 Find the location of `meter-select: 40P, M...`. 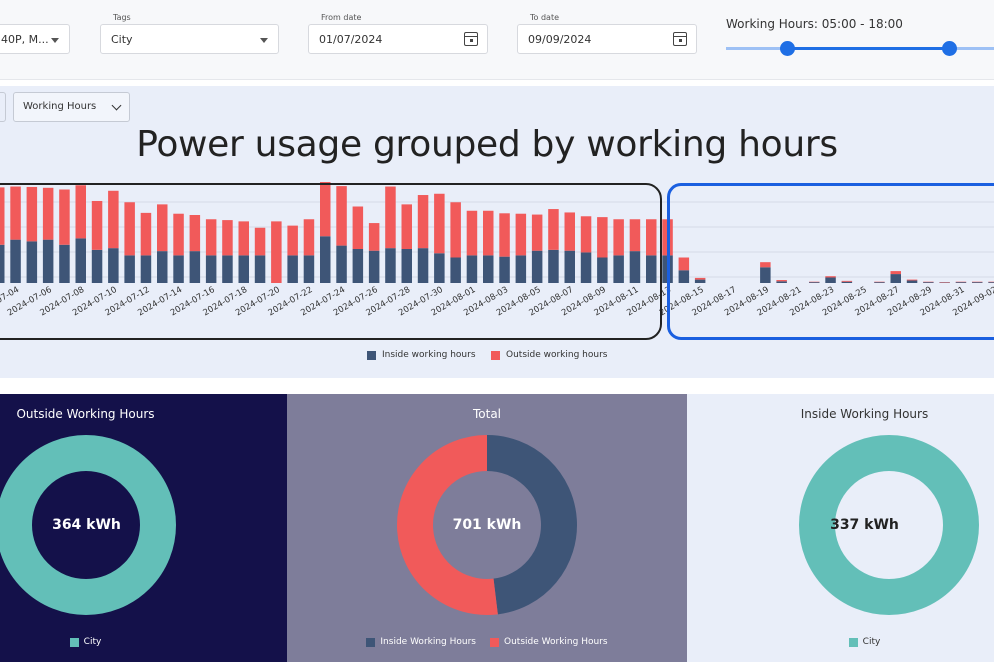

meter-select: 40P, M... is located at coordinates (35, 39).